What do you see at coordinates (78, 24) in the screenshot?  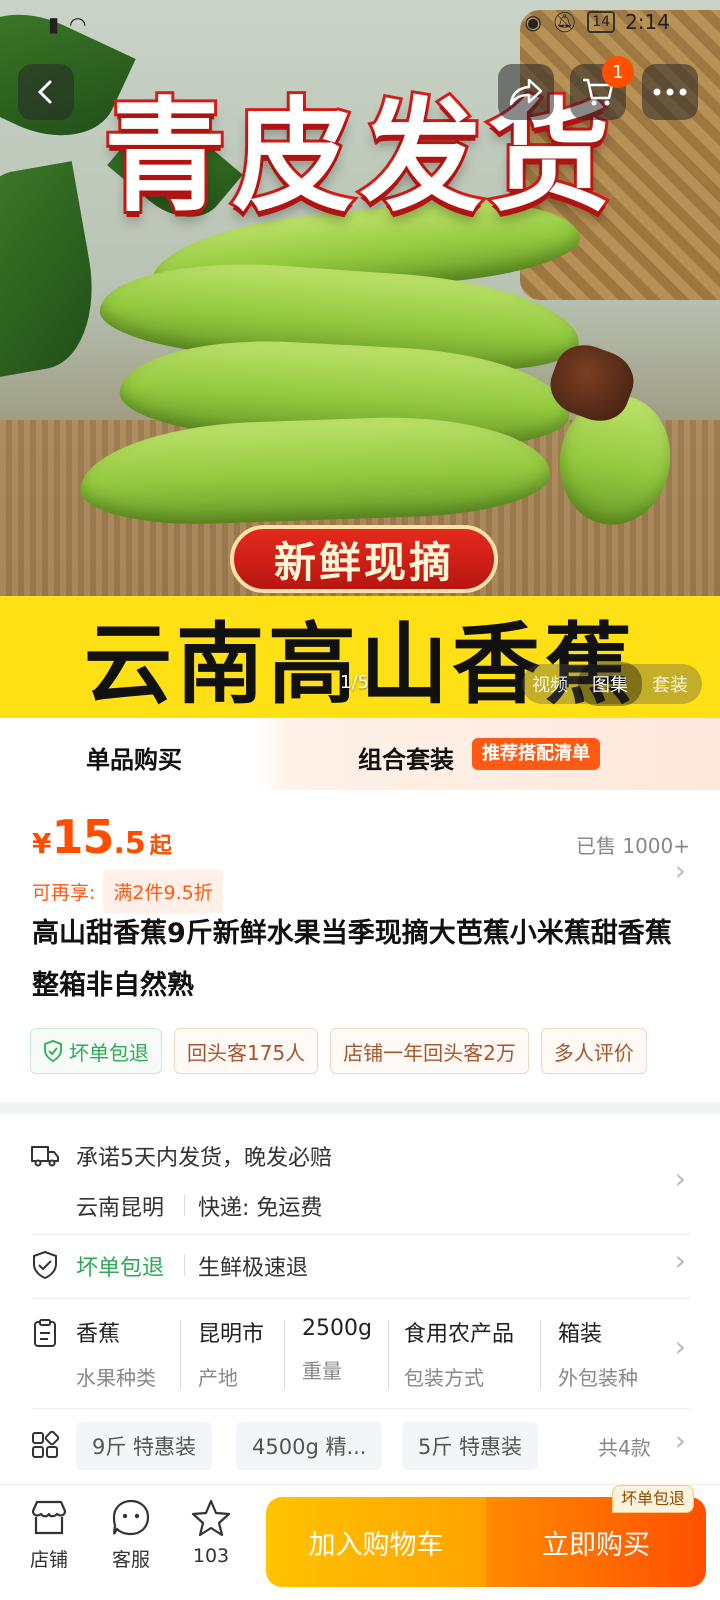 I see `wifi-icon: ◠` at bounding box center [78, 24].